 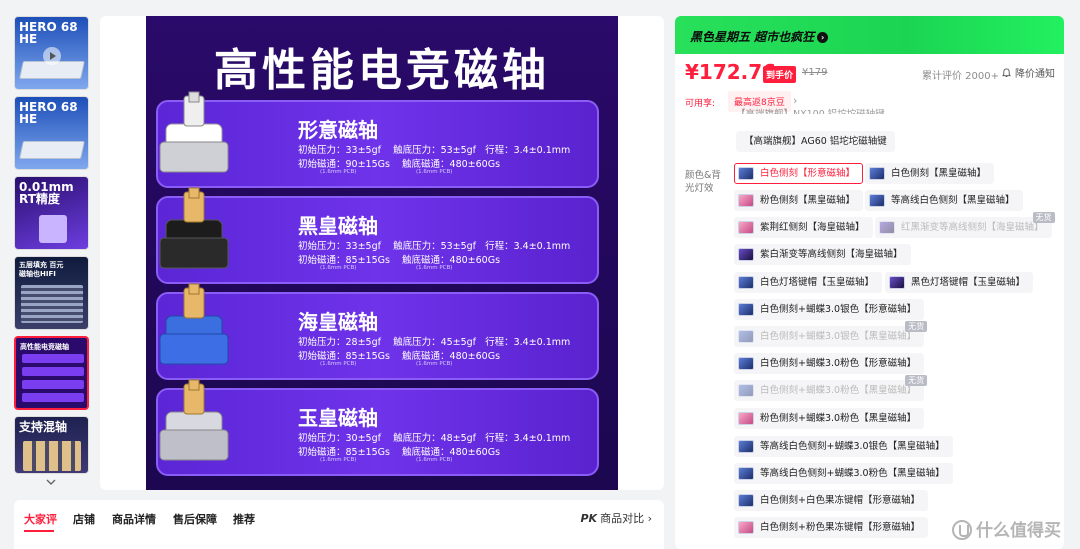 What do you see at coordinates (244, 519) in the screenshot?
I see `tab-recommend: 推荐` at bounding box center [244, 519].